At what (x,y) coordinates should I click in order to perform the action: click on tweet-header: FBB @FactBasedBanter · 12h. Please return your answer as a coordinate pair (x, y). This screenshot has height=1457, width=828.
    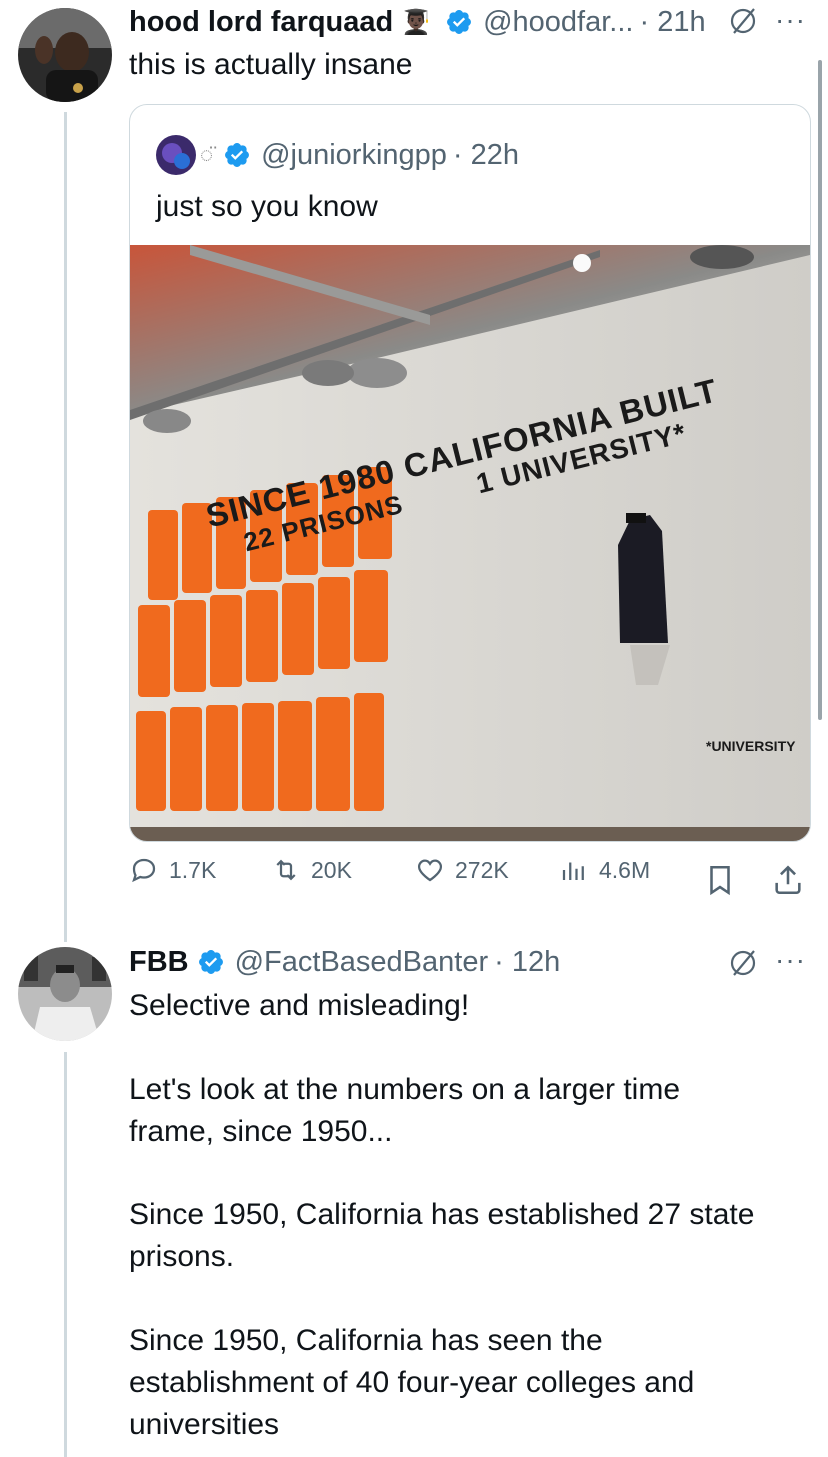
    Looking at the image, I should click on (344, 962).